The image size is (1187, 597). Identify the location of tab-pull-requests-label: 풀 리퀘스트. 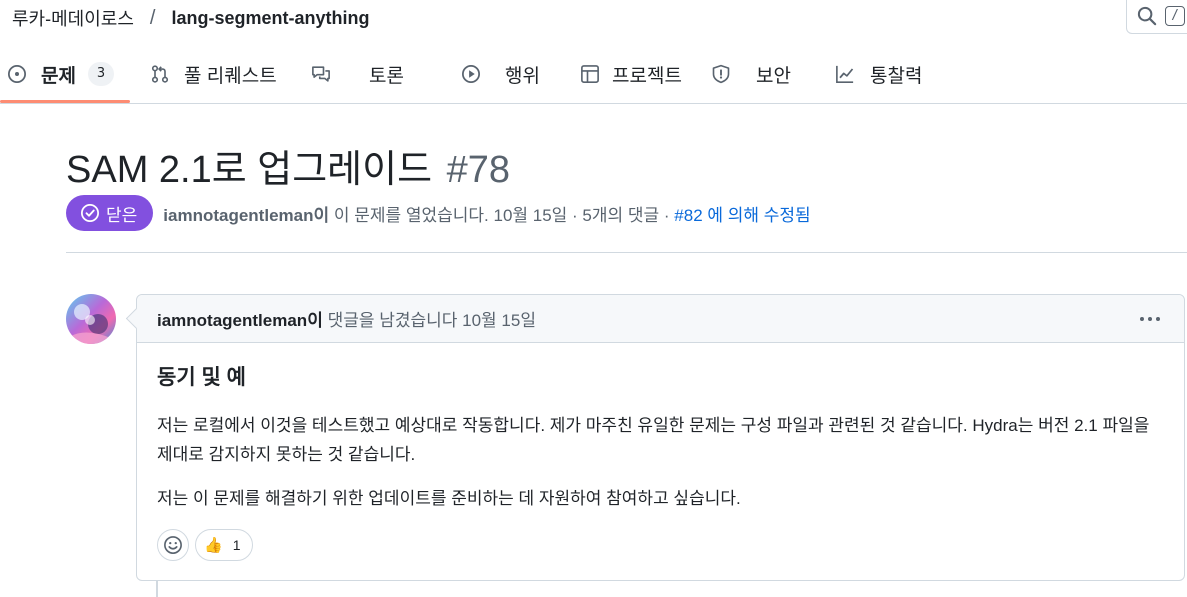
(230, 76).